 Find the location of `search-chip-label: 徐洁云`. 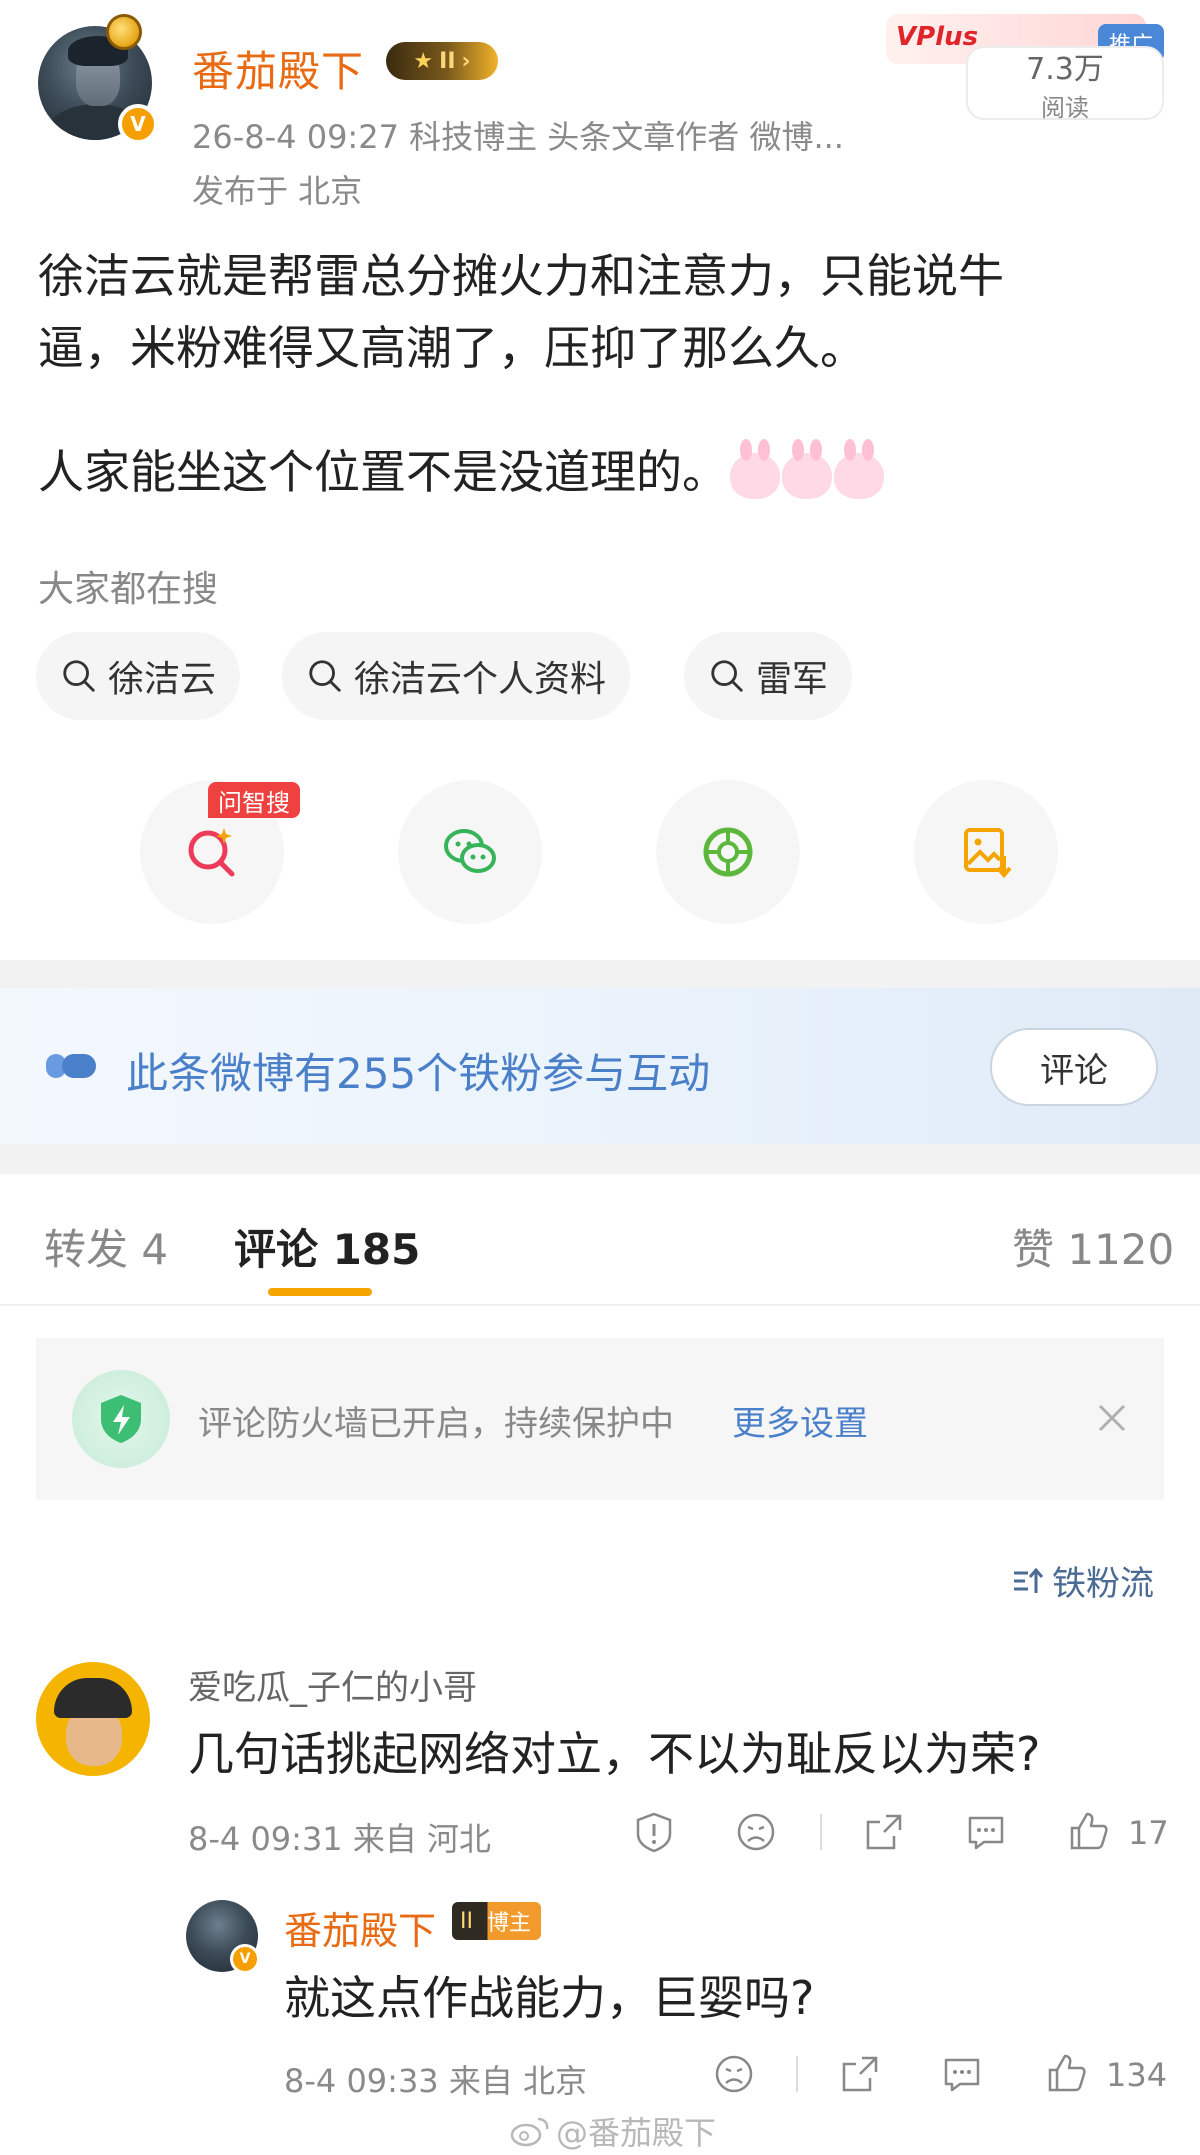

search-chip-label: 徐洁云 is located at coordinates (162, 679).